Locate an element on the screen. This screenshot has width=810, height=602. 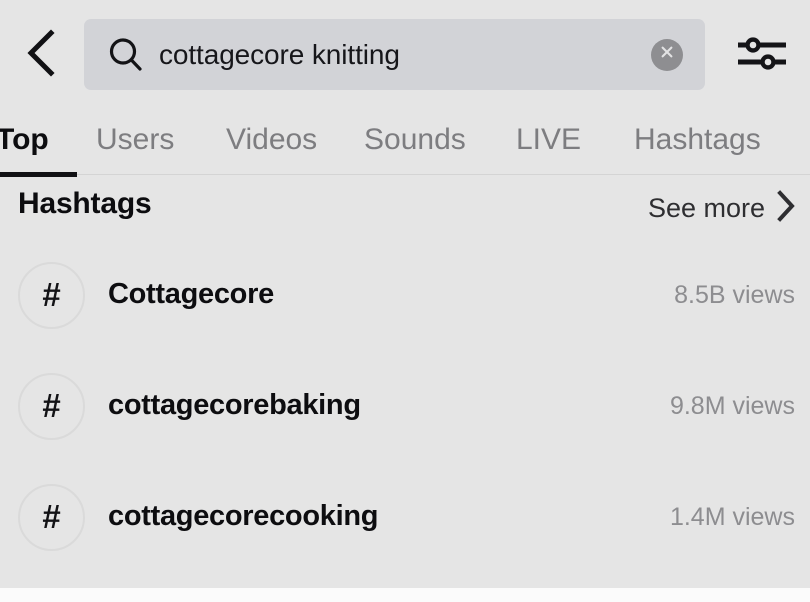
hashtag-name: cottagecorebaking is located at coordinates (234, 405).